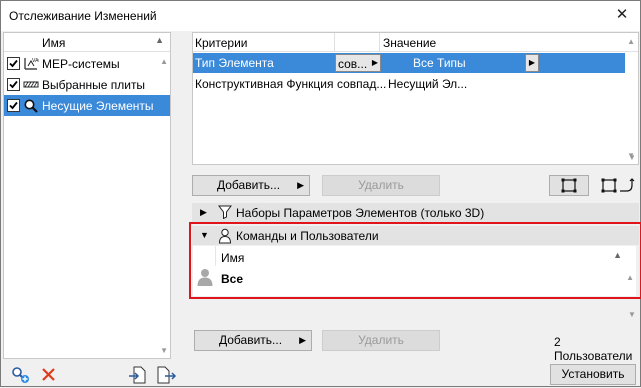  I want to click on highlight-frame, so click(415, 260).